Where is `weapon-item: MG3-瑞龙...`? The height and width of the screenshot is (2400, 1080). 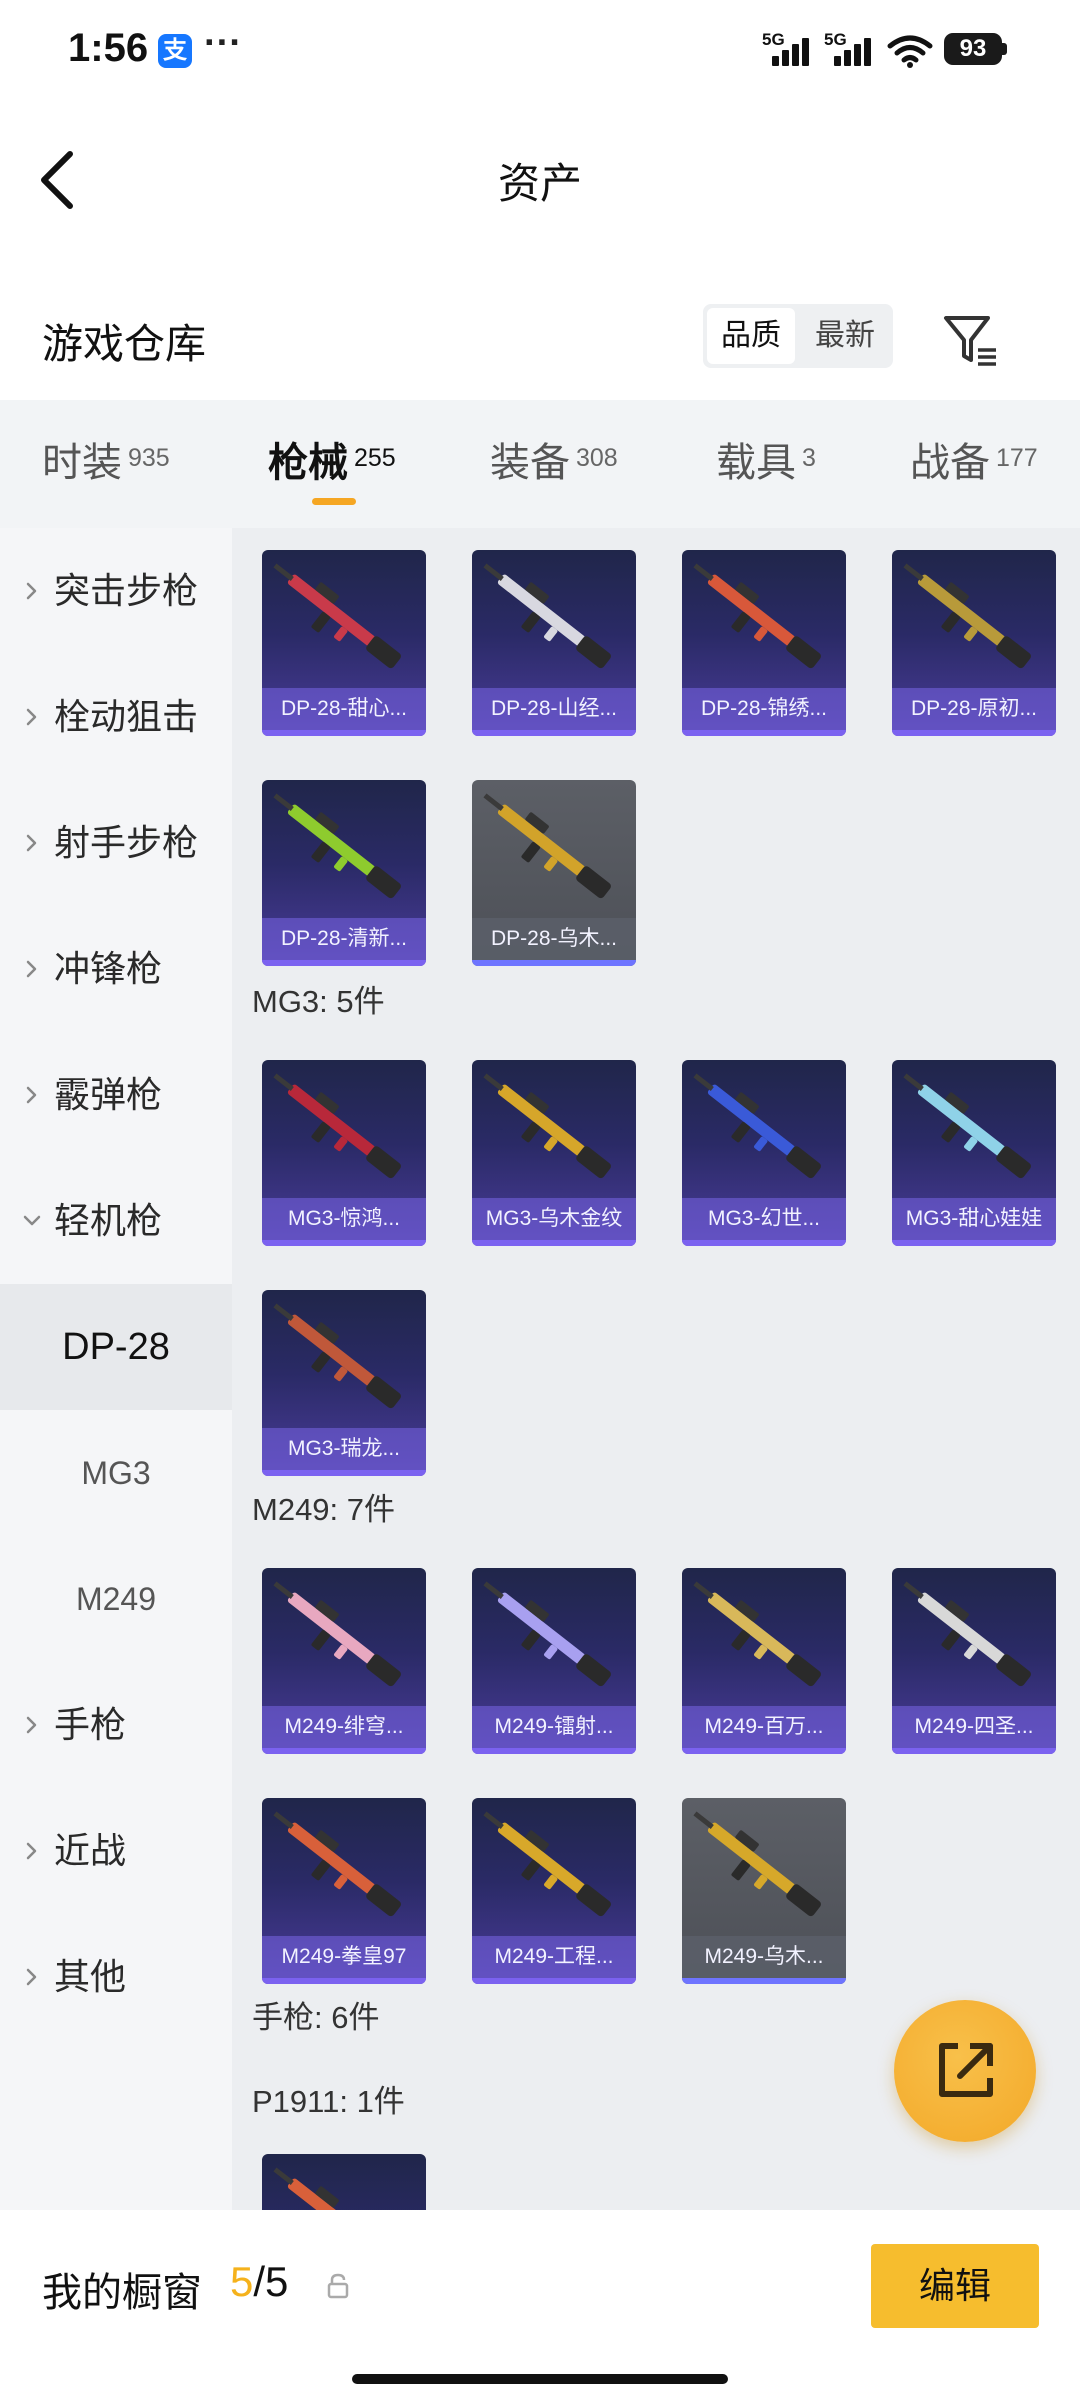
weapon-item: MG3-瑞龙... is located at coordinates (344, 1383).